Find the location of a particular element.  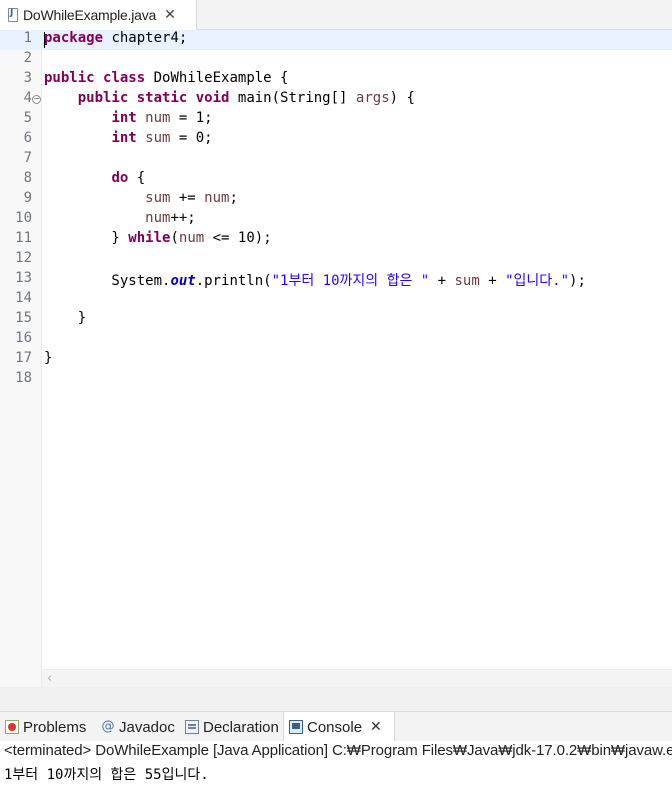

code-text: public static void main(String[] args) { is located at coordinates (246, 98).